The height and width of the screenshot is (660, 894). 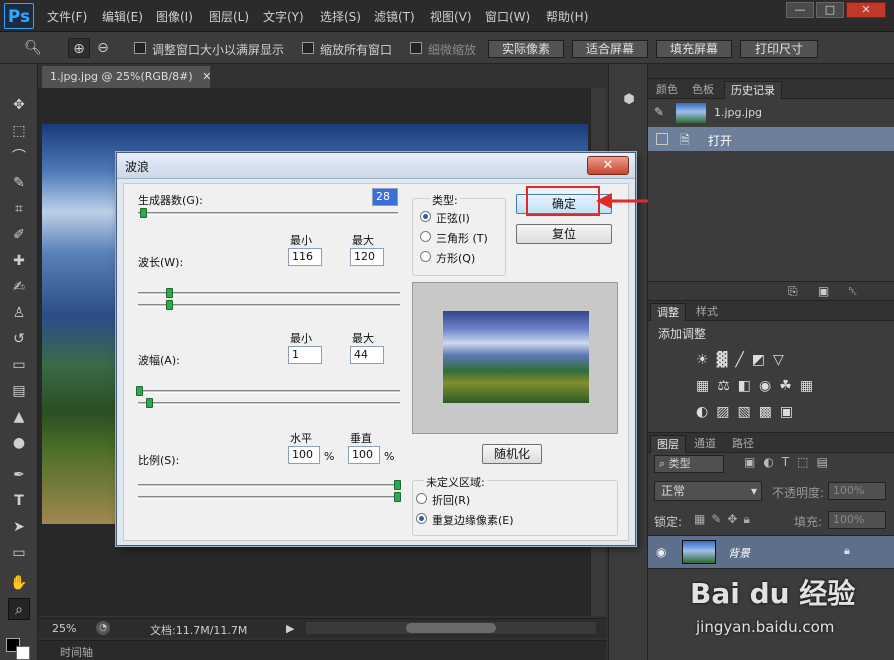 What do you see at coordinates (269, 497) in the screenshot?
I see `scale-vertical-slider` at bounding box center [269, 497].